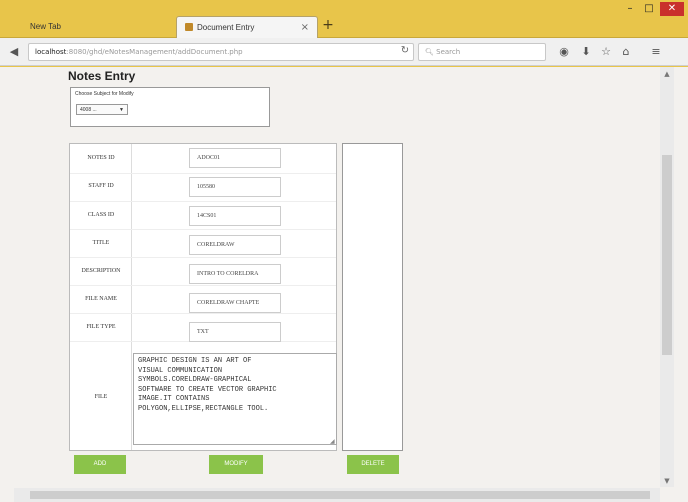 This screenshot has height=502, width=688. Describe the element at coordinates (101, 158) in the screenshot. I see `notes-id-label: NOTES ID` at that location.